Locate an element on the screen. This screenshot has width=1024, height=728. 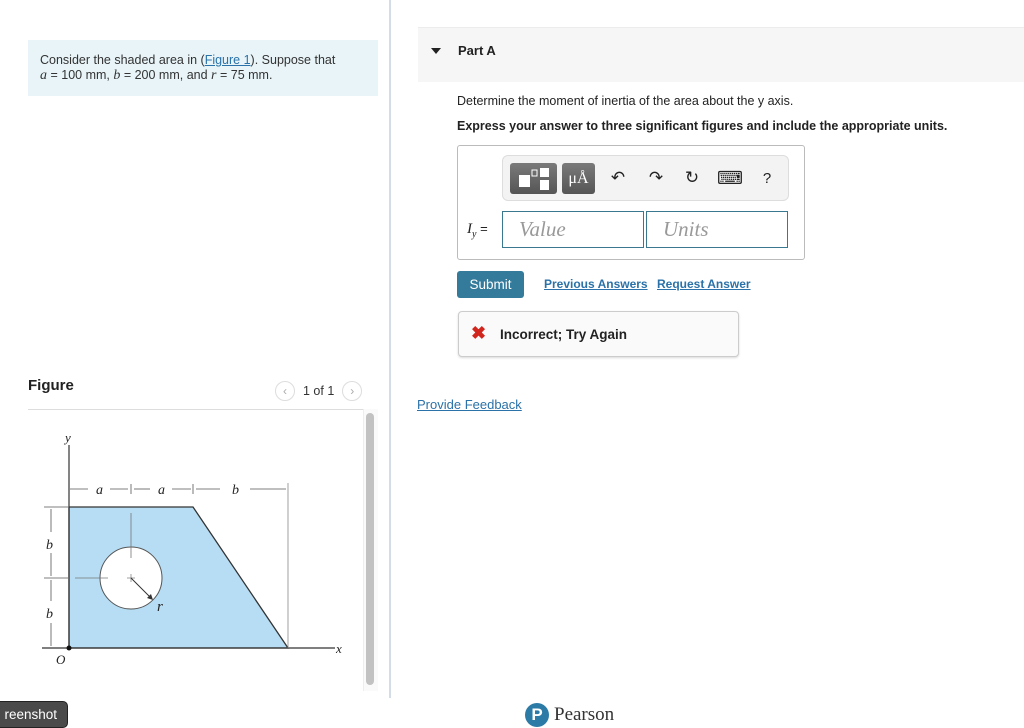
problem-intro-end: ). Suppose that is located at coordinates (293, 60).